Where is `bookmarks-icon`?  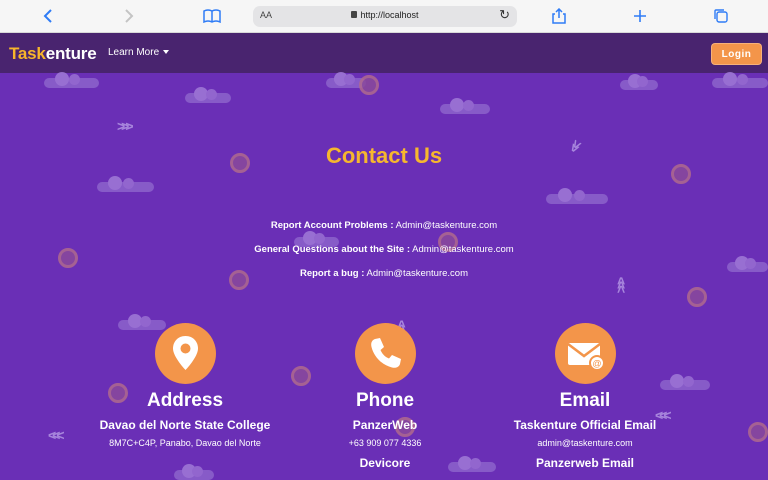
bookmarks-icon is located at coordinates (212, 16).